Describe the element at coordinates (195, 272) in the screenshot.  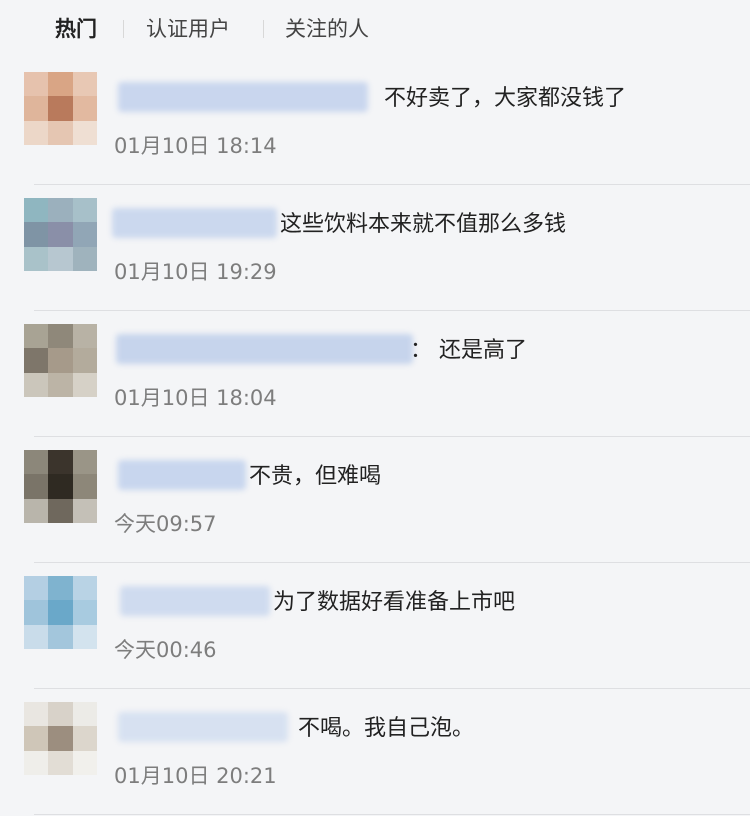
I see `comment-timestamp: 01月10日 19:29` at that location.